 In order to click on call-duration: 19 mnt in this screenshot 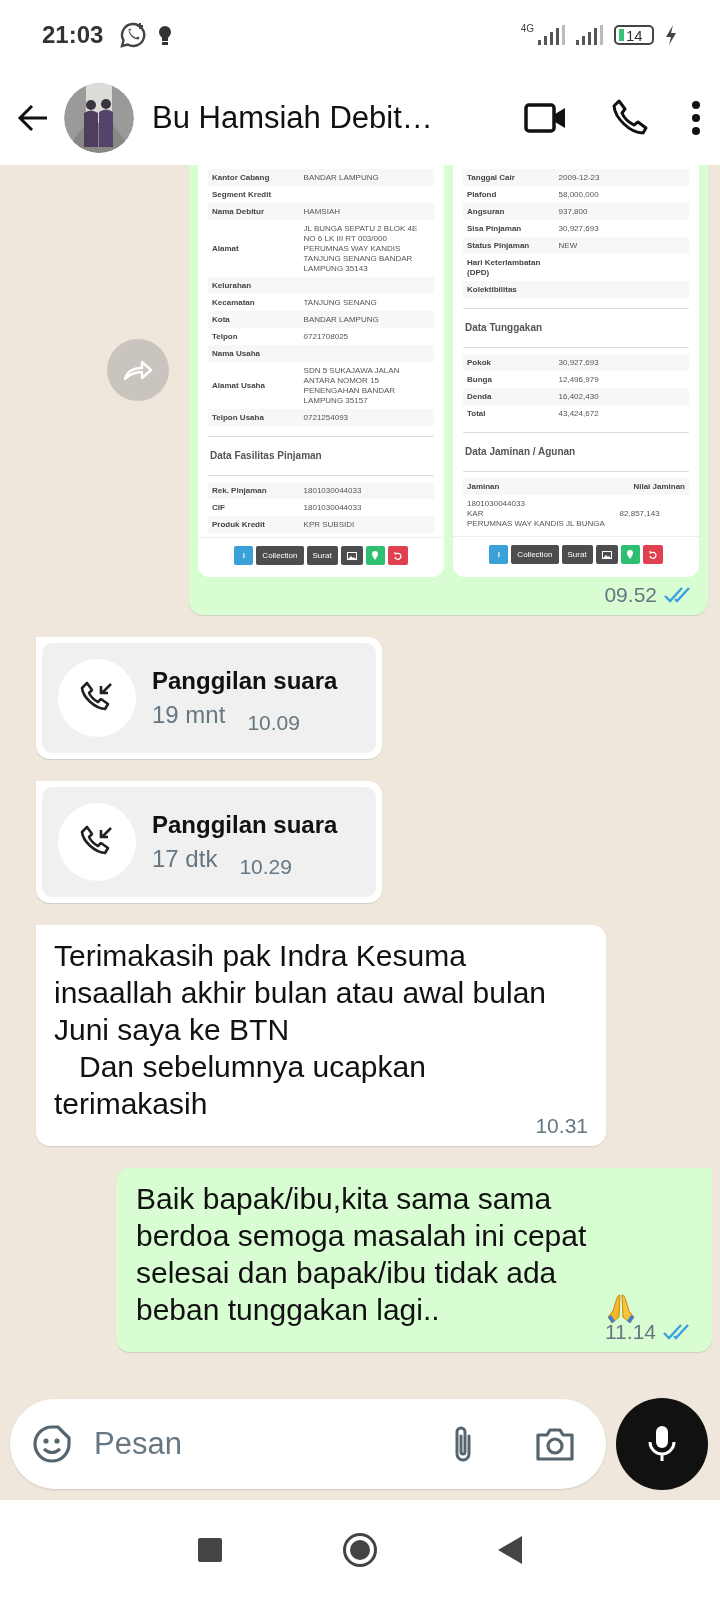, I will do `click(189, 715)`.